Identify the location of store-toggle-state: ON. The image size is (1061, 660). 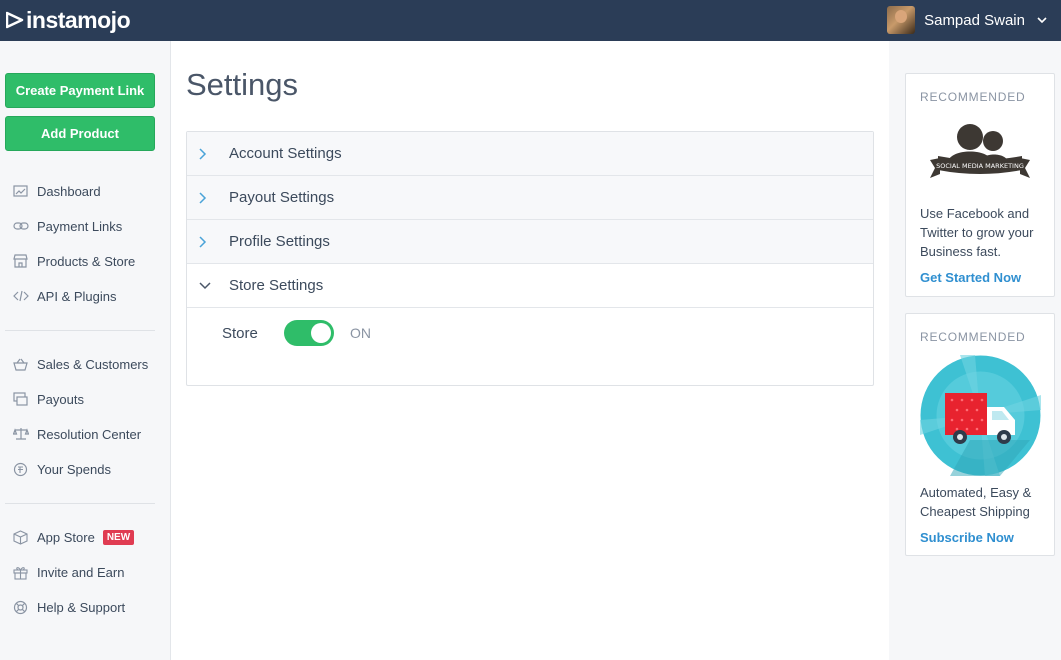
(360, 333).